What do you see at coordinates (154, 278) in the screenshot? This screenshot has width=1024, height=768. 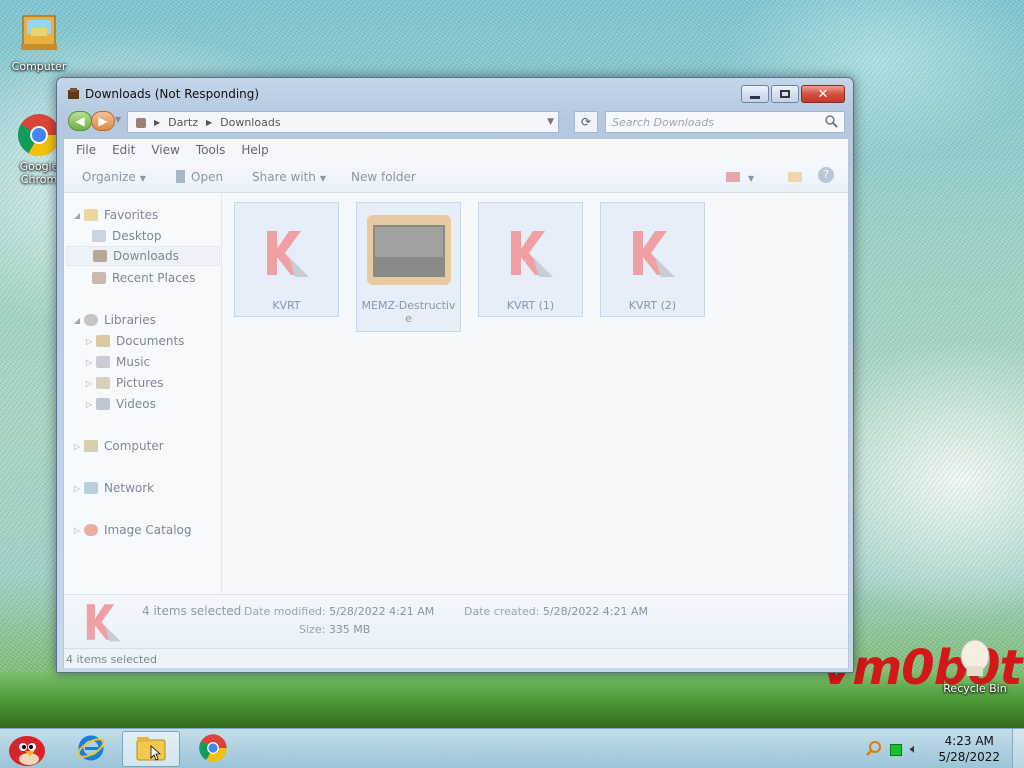 I see `nav-label: Recent Places` at bounding box center [154, 278].